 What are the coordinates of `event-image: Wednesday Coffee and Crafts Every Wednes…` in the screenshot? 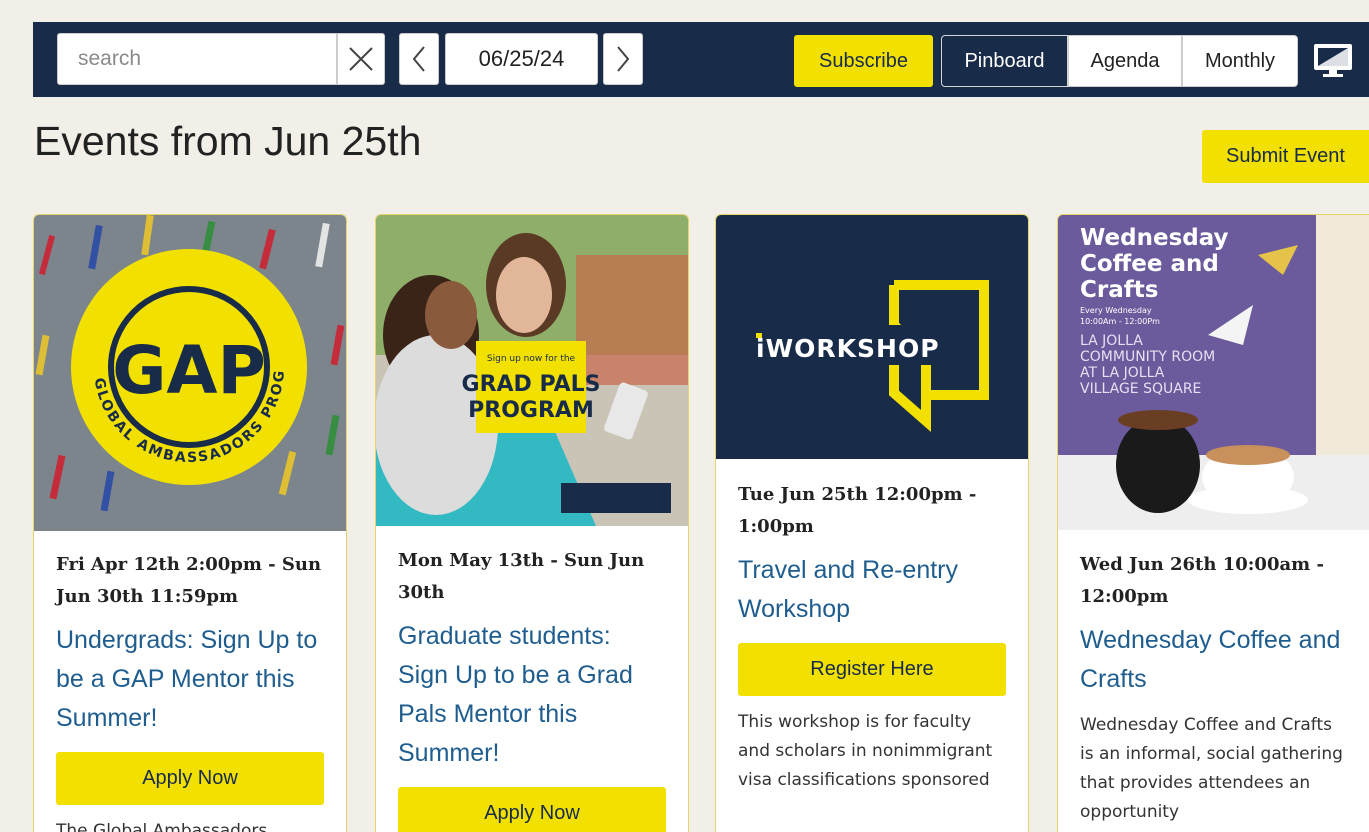 It's located at (1213, 372).